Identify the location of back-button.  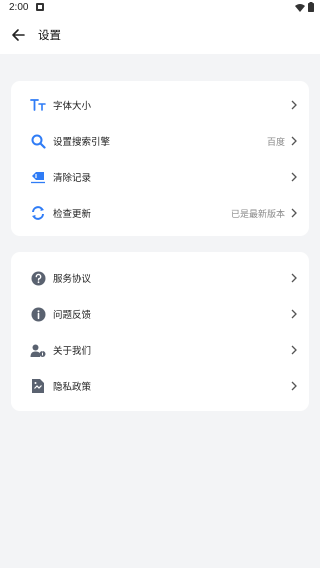
(18, 35).